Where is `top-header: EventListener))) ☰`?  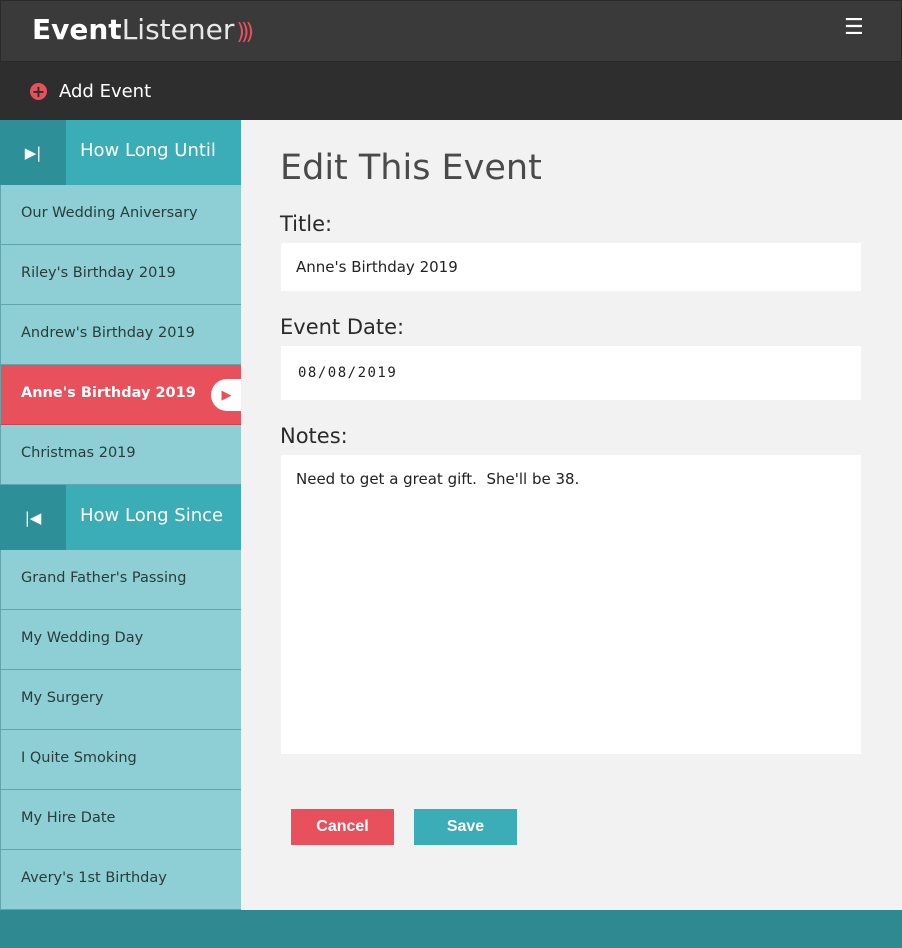
top-header: EventListener))) ☰ is located at coordinates (451, 31).